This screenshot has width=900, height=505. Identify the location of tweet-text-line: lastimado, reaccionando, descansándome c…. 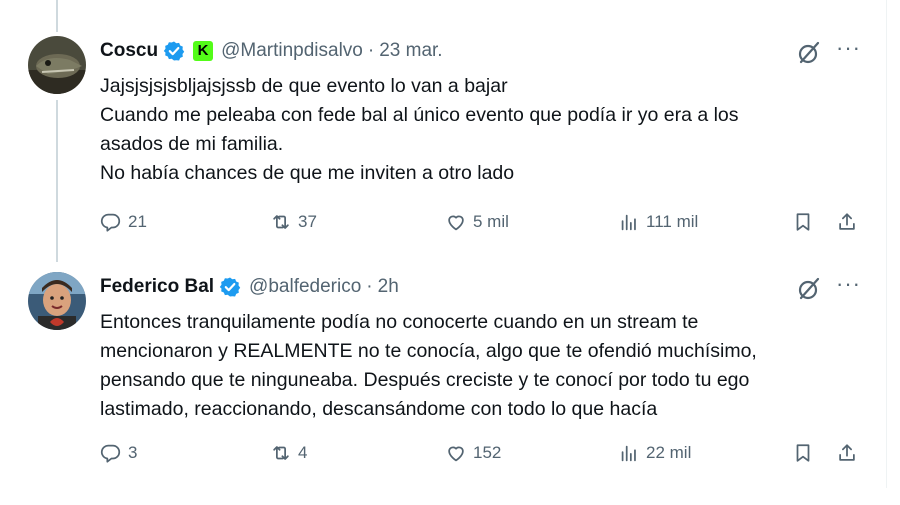
(379, 409).